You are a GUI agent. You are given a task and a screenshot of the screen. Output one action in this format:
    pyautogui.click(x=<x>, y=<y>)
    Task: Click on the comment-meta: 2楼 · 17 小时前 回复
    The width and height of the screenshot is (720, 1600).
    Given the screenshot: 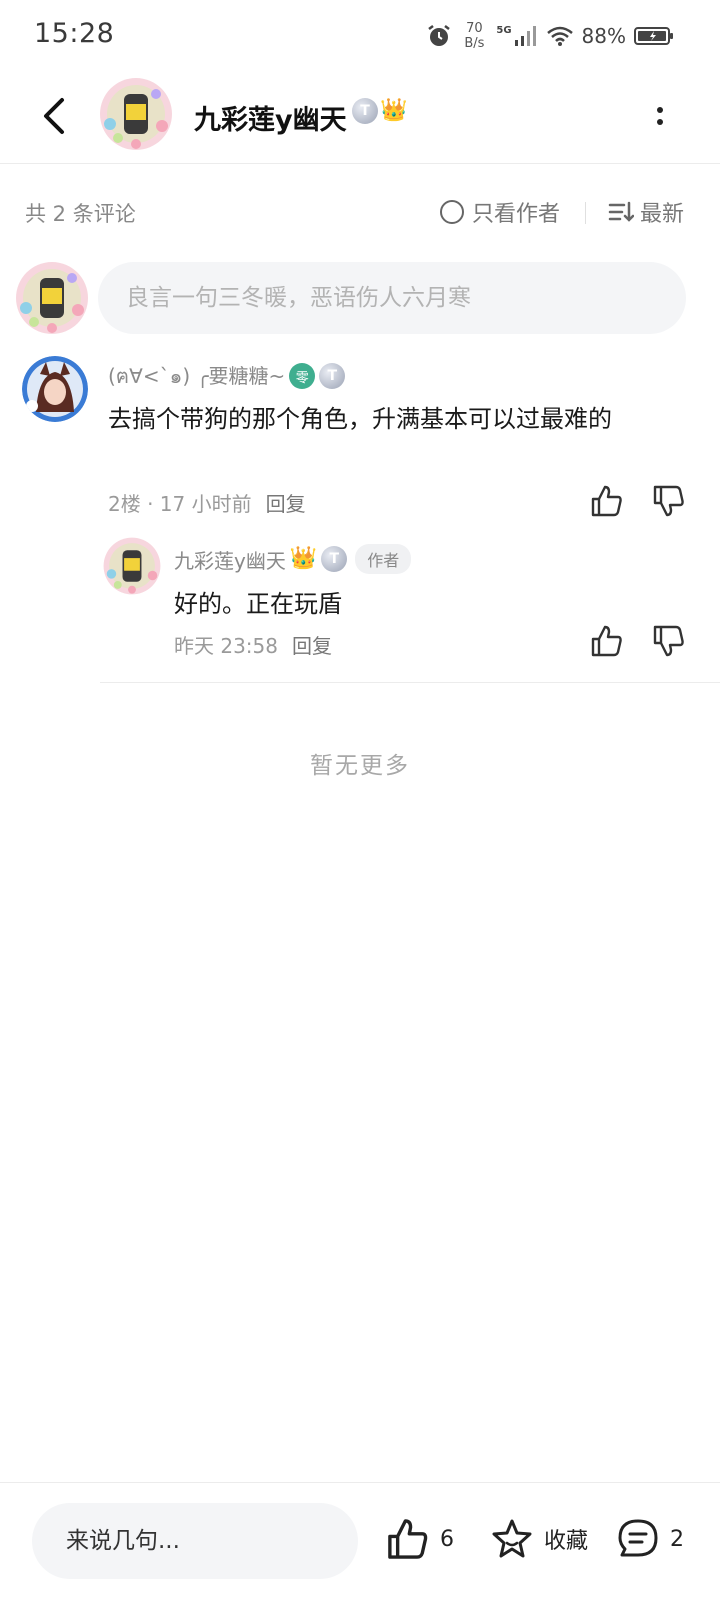 What is the action you would take?
    pyautogui.click(x=207, y=502)
    